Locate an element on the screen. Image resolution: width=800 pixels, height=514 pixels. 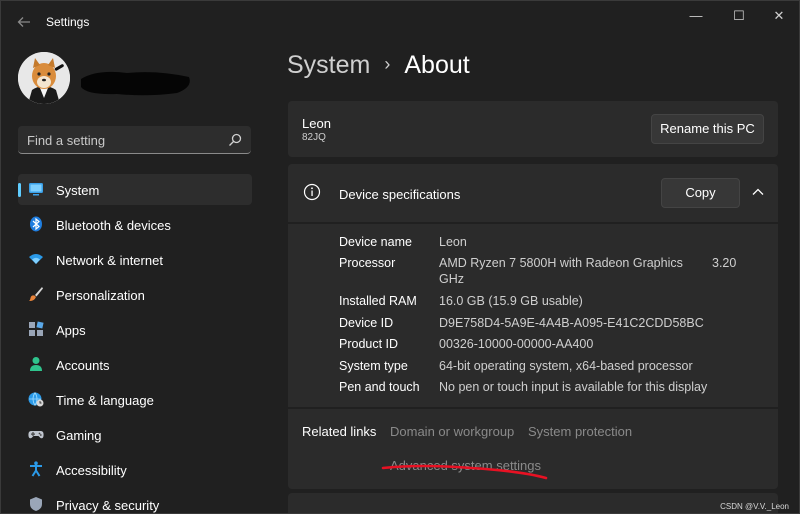
bluetooth-icon is located at coordinates (36, 224).